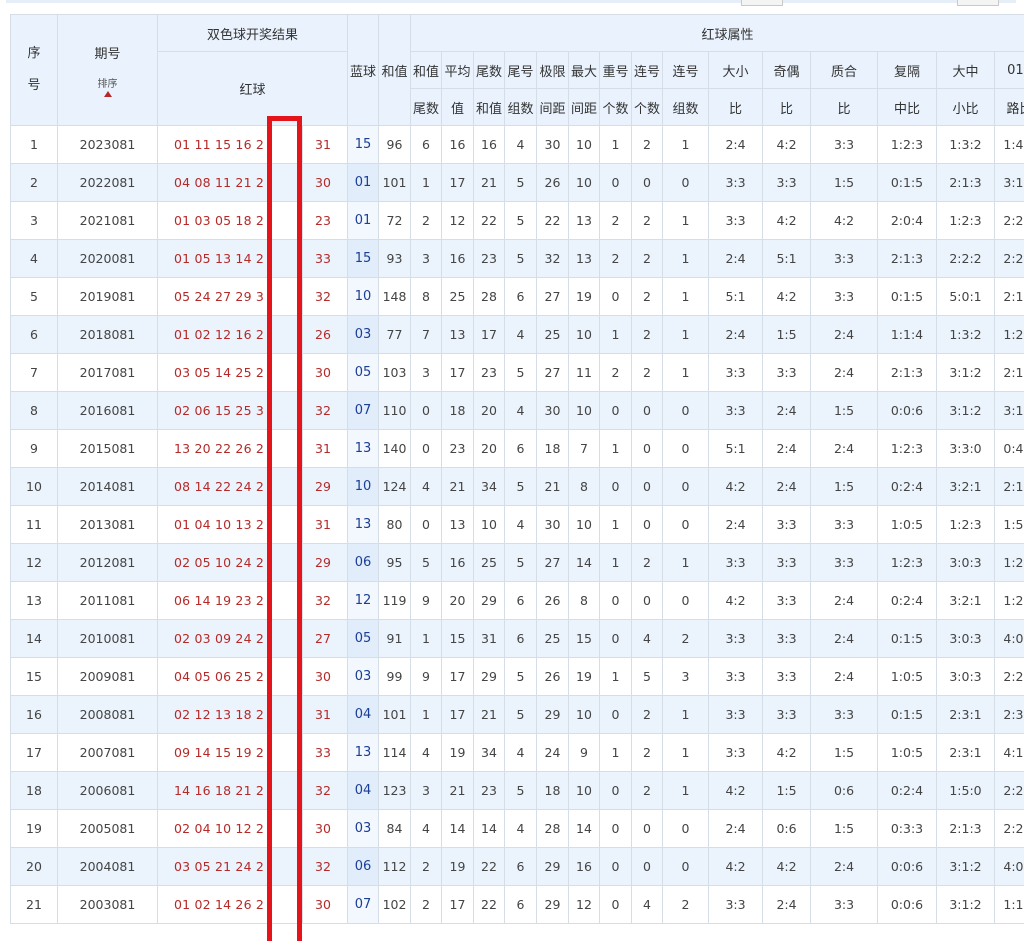  Describe the element at coordinates (1009, 905) in the screenshot. I see `attr-cell: 1:1:4` at that location.